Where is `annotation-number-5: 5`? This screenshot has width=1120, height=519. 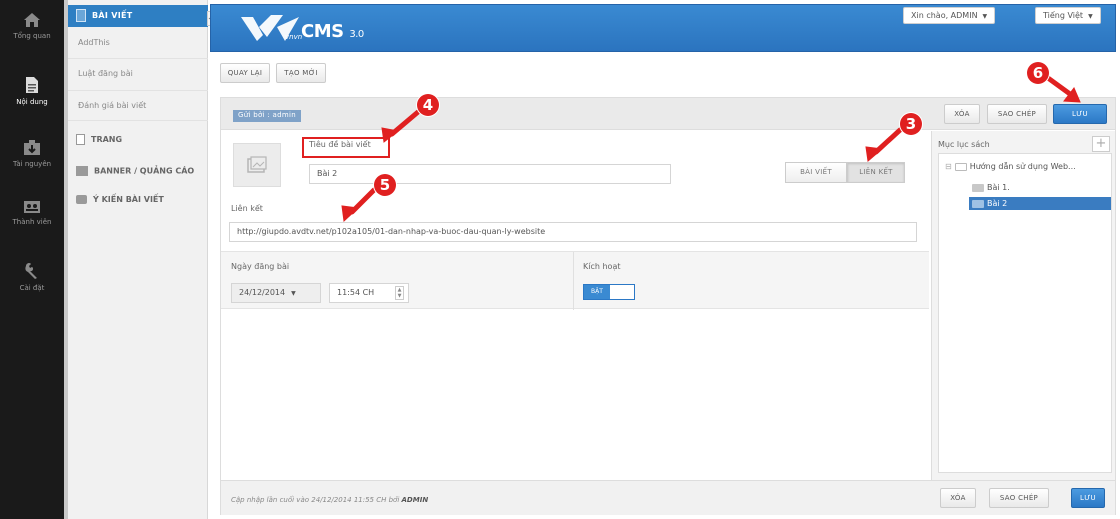 annotation-number-5: 5 is located at coordinates (385, 185).